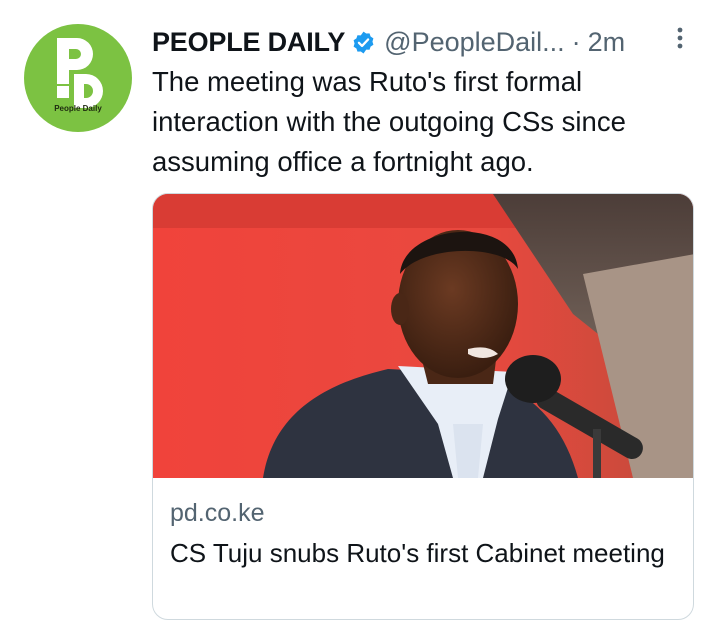 This screenshot has width=720, height=633. What do you see at coordinates (217, 513) in the screenshot?
I see `card-domain: pd.co.ke` at bounding box center [217, 513].